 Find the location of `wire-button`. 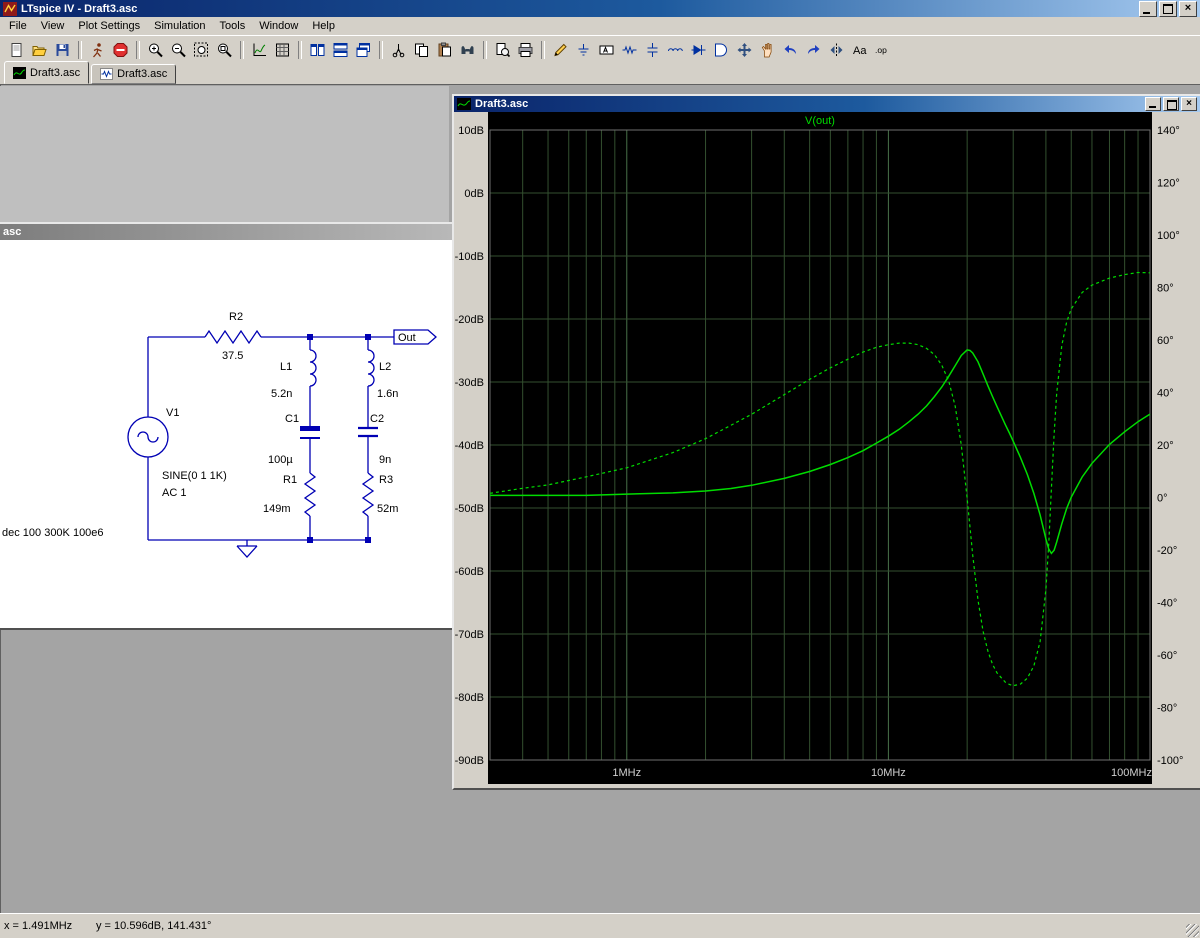

wire-button is located at coordinates (560, 49).